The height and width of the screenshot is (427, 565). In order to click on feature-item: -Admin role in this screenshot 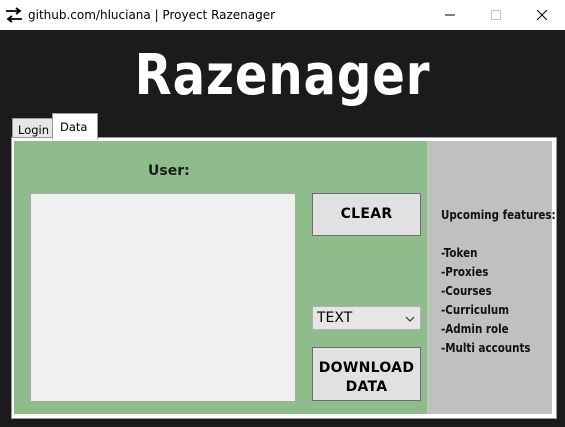, I will do `click(475, 329)`.